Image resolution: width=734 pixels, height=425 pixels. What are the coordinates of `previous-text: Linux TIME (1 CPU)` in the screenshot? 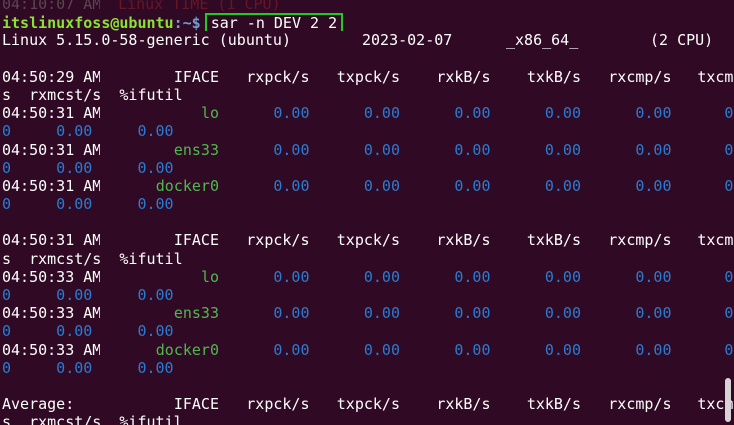 It's located at (199, 6).